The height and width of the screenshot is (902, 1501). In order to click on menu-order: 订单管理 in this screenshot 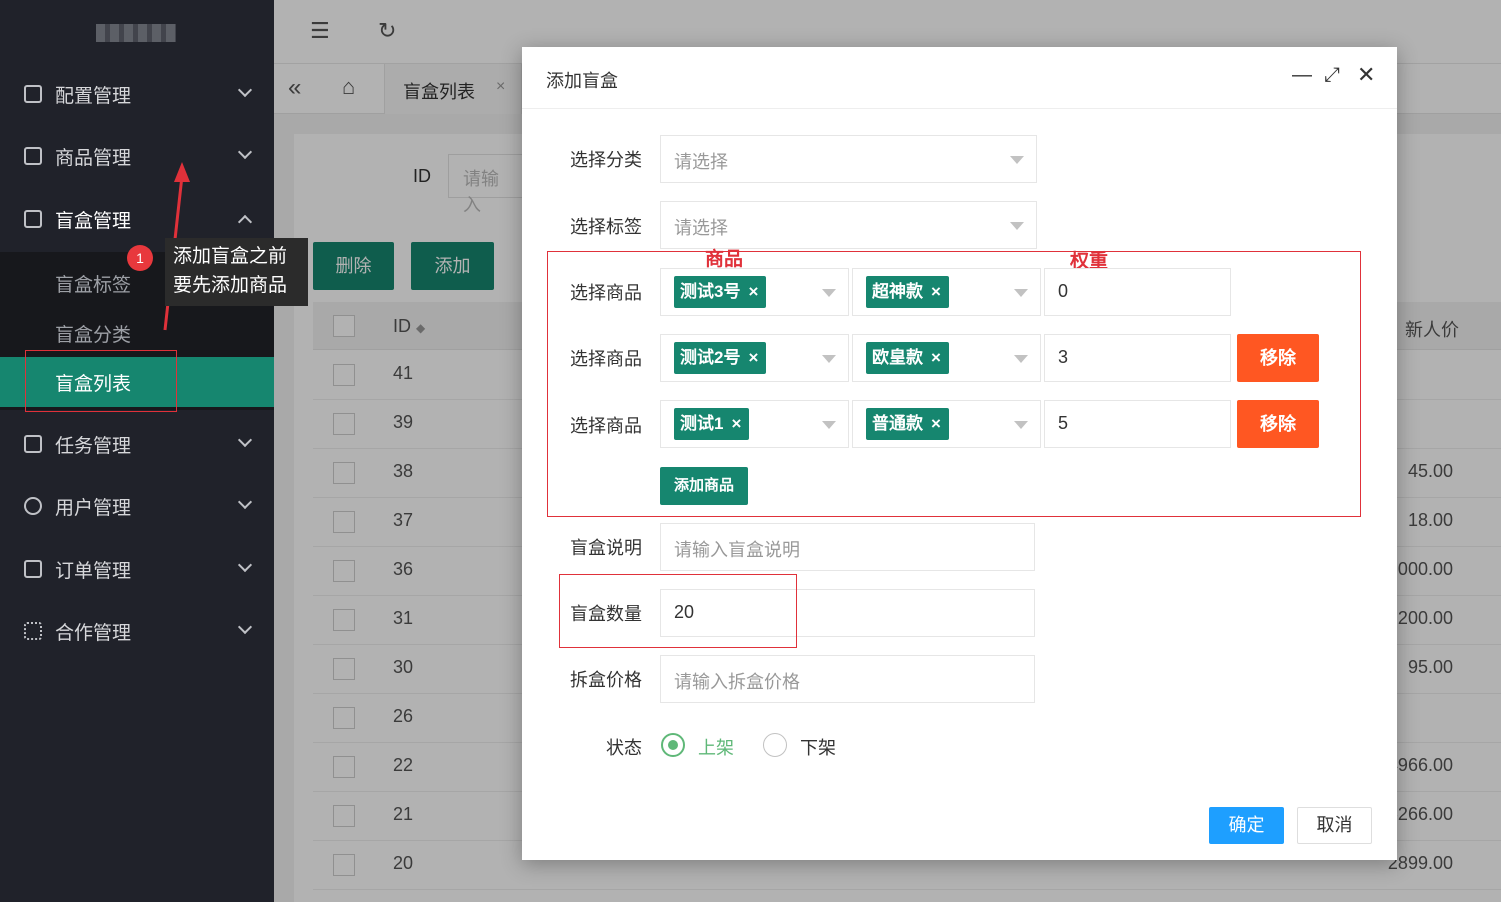, I will do `click(137, 569)`.